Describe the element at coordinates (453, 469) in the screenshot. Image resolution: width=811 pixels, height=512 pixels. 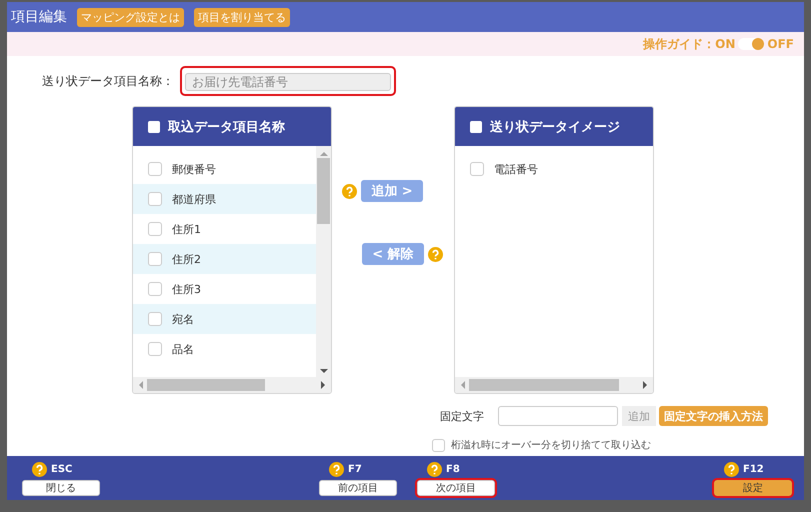
I see `shortcut-key-label: F8` at that location.